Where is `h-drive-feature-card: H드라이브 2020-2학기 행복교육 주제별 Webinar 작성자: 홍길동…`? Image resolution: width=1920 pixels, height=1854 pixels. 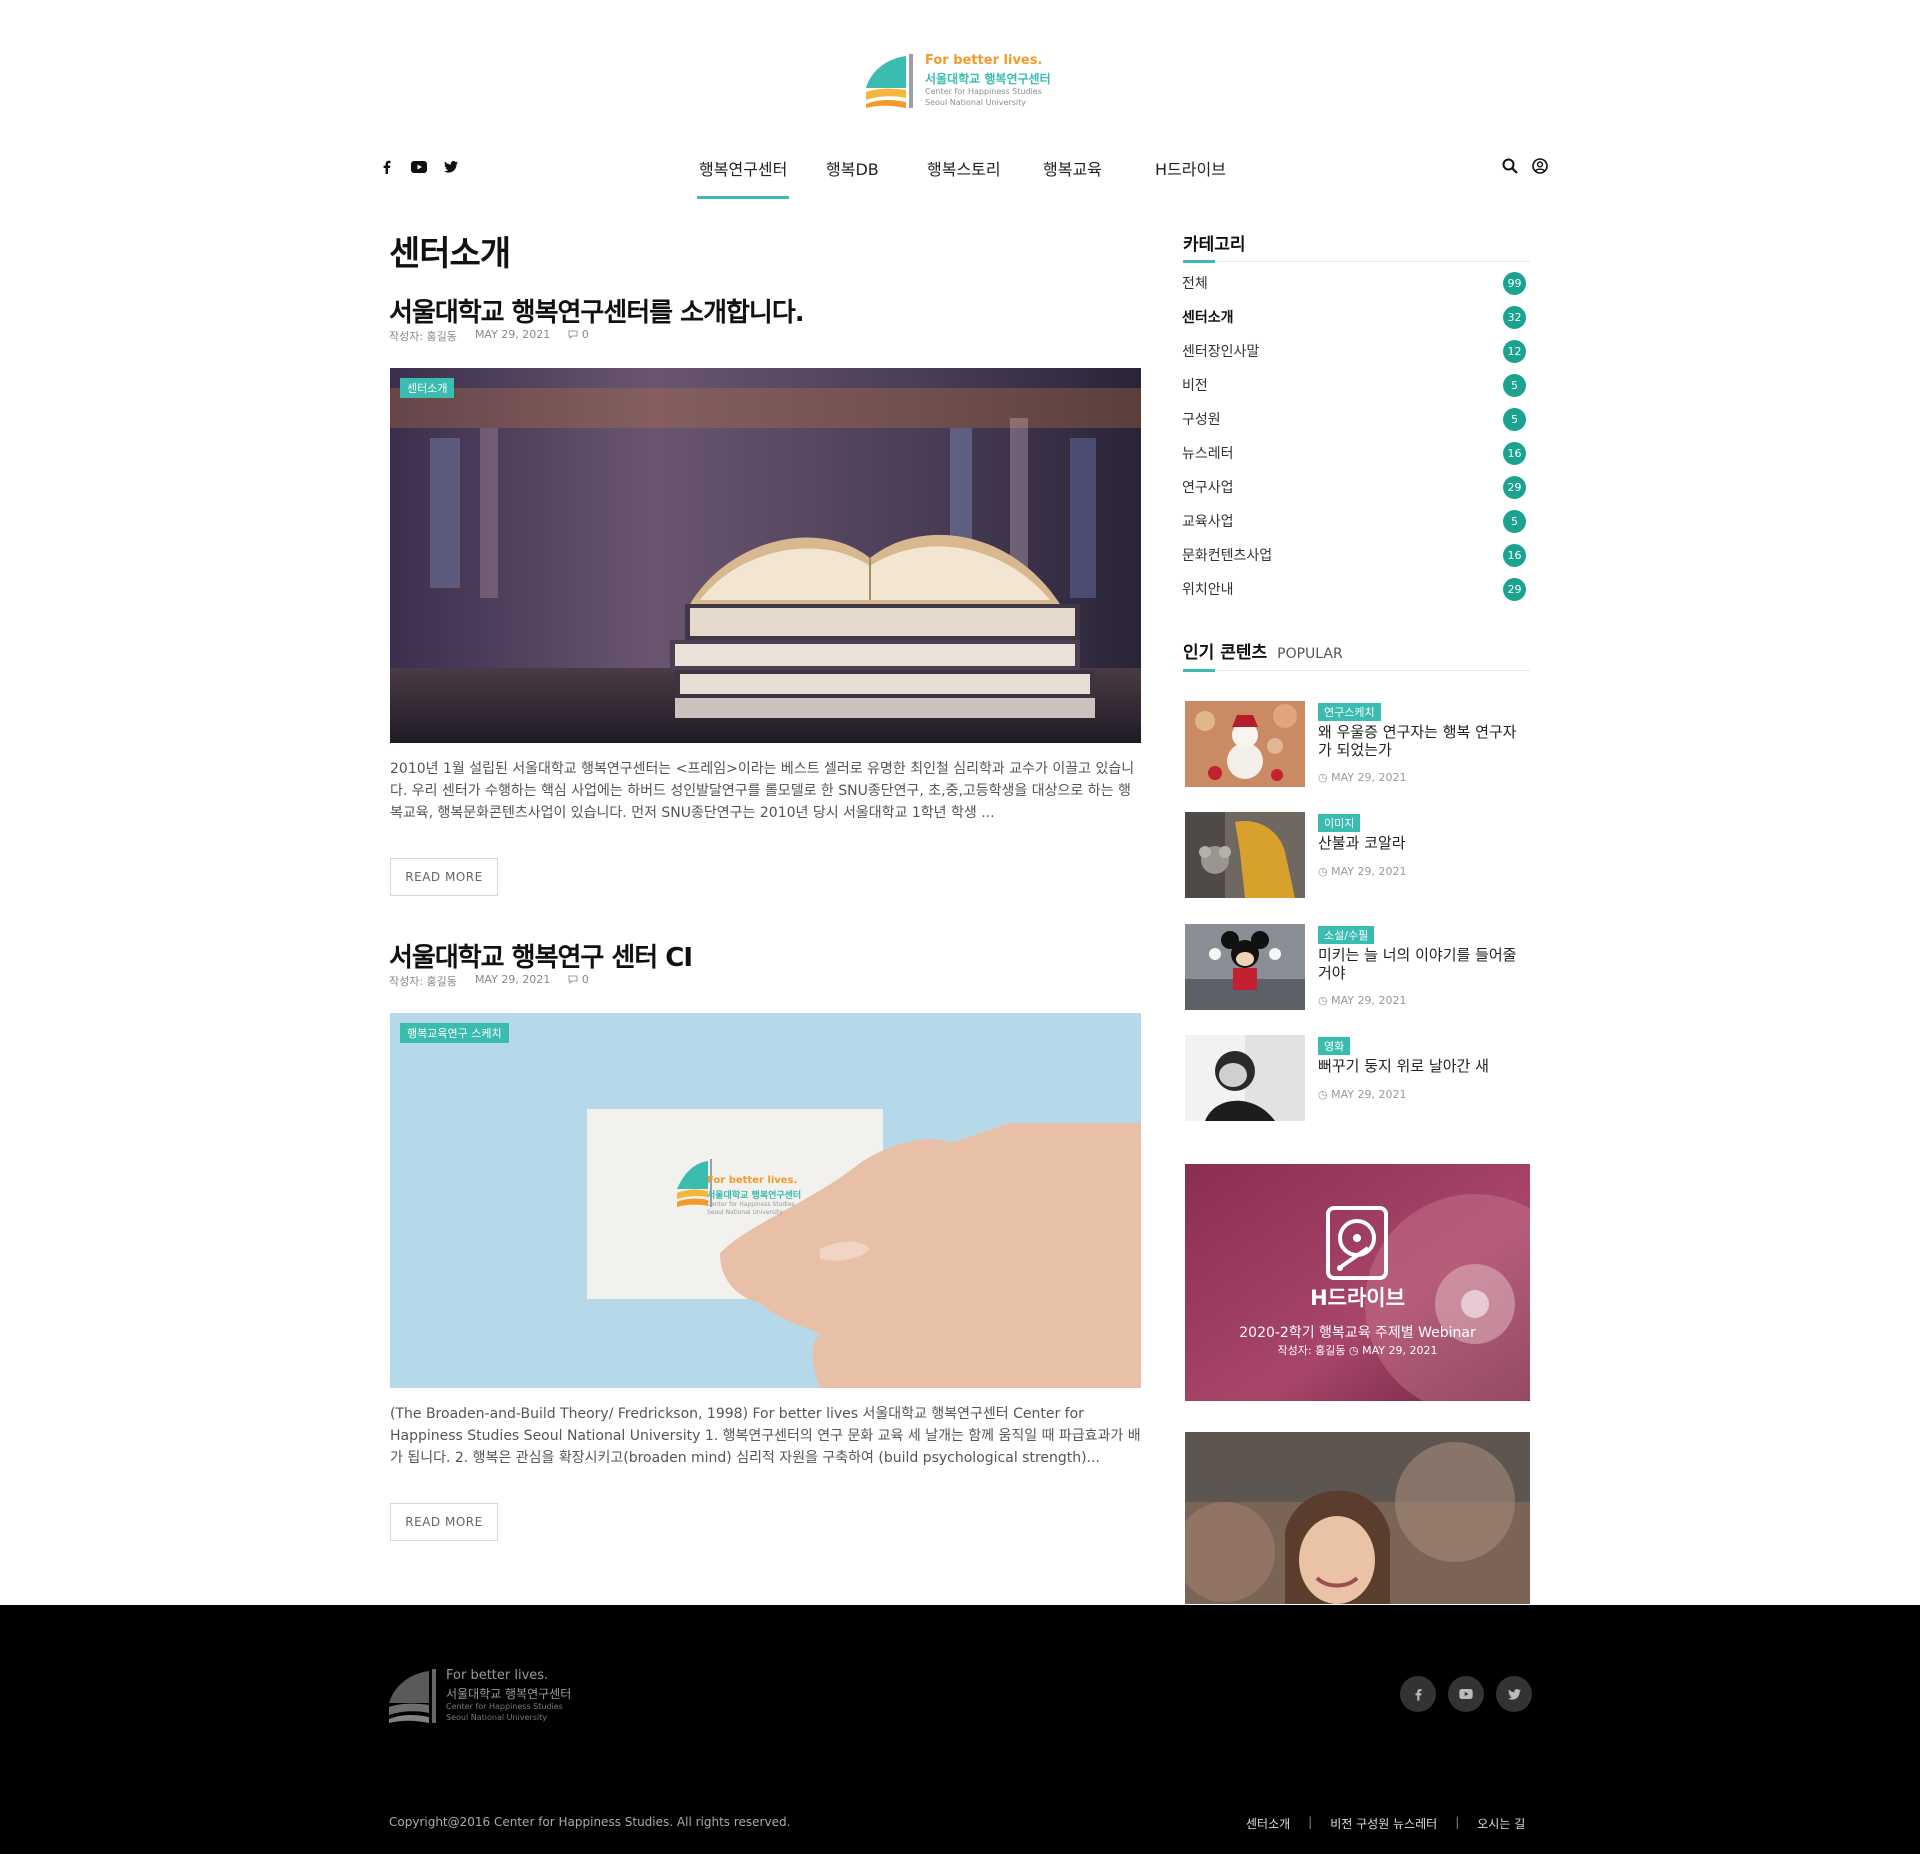 h-drive-feature-card: H드라이브 2020-2학기 행복교육 주제별 Webinar 작성자: 홍길동… is located at coordinates (1357, 1282).